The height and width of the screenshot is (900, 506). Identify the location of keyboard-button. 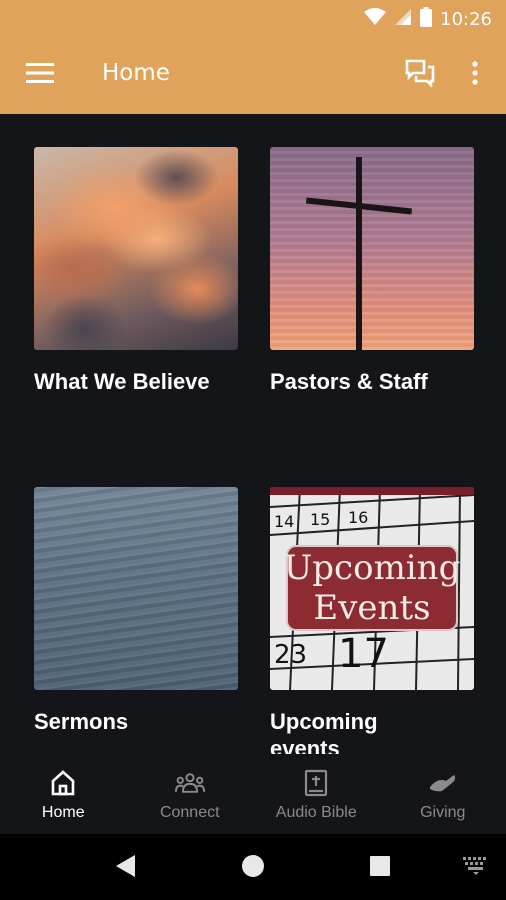
(476, 868).